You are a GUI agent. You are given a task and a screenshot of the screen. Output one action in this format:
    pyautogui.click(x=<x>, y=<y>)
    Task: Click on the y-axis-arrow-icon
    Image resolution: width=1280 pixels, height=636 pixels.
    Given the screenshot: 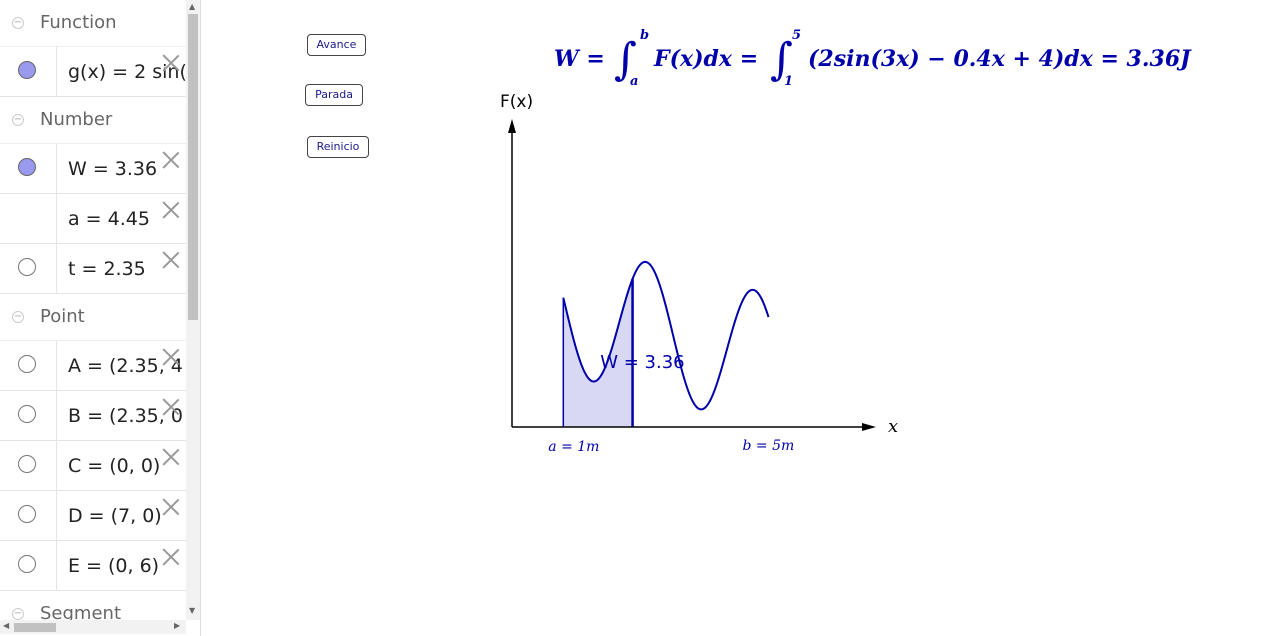 What is the action you would take?
    pyautogui.click(x=512, y=126)
    